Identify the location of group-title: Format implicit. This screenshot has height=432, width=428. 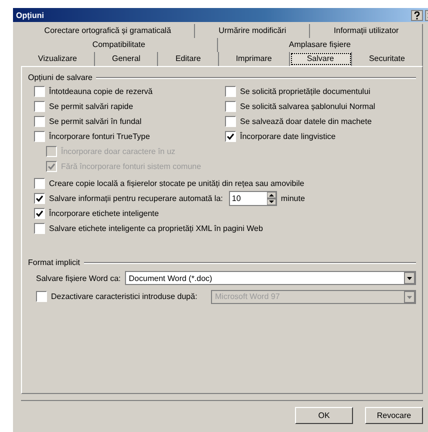
(54, 262).